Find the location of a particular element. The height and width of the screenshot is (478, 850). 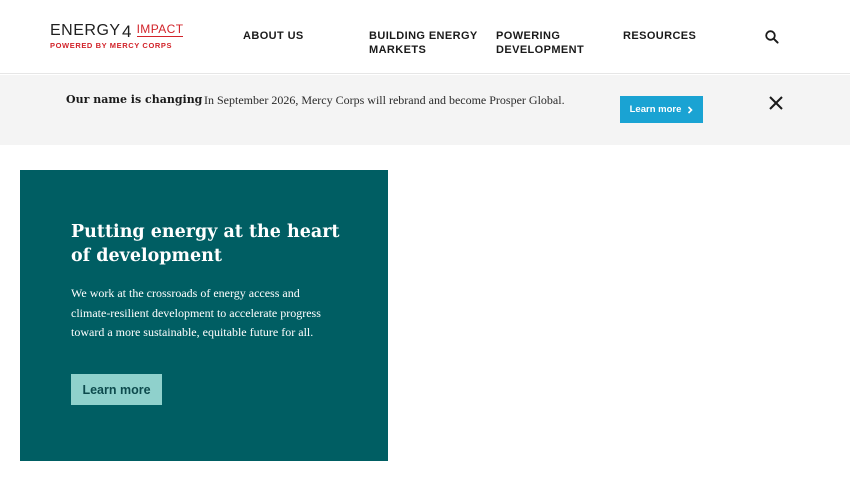

logo-four-mark: 4 is located at coordinates (129, 31).